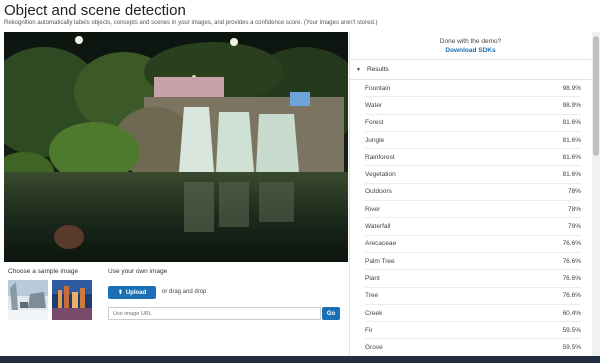  I want to click on result-row: Creek 60.4%, so click(473, 314).